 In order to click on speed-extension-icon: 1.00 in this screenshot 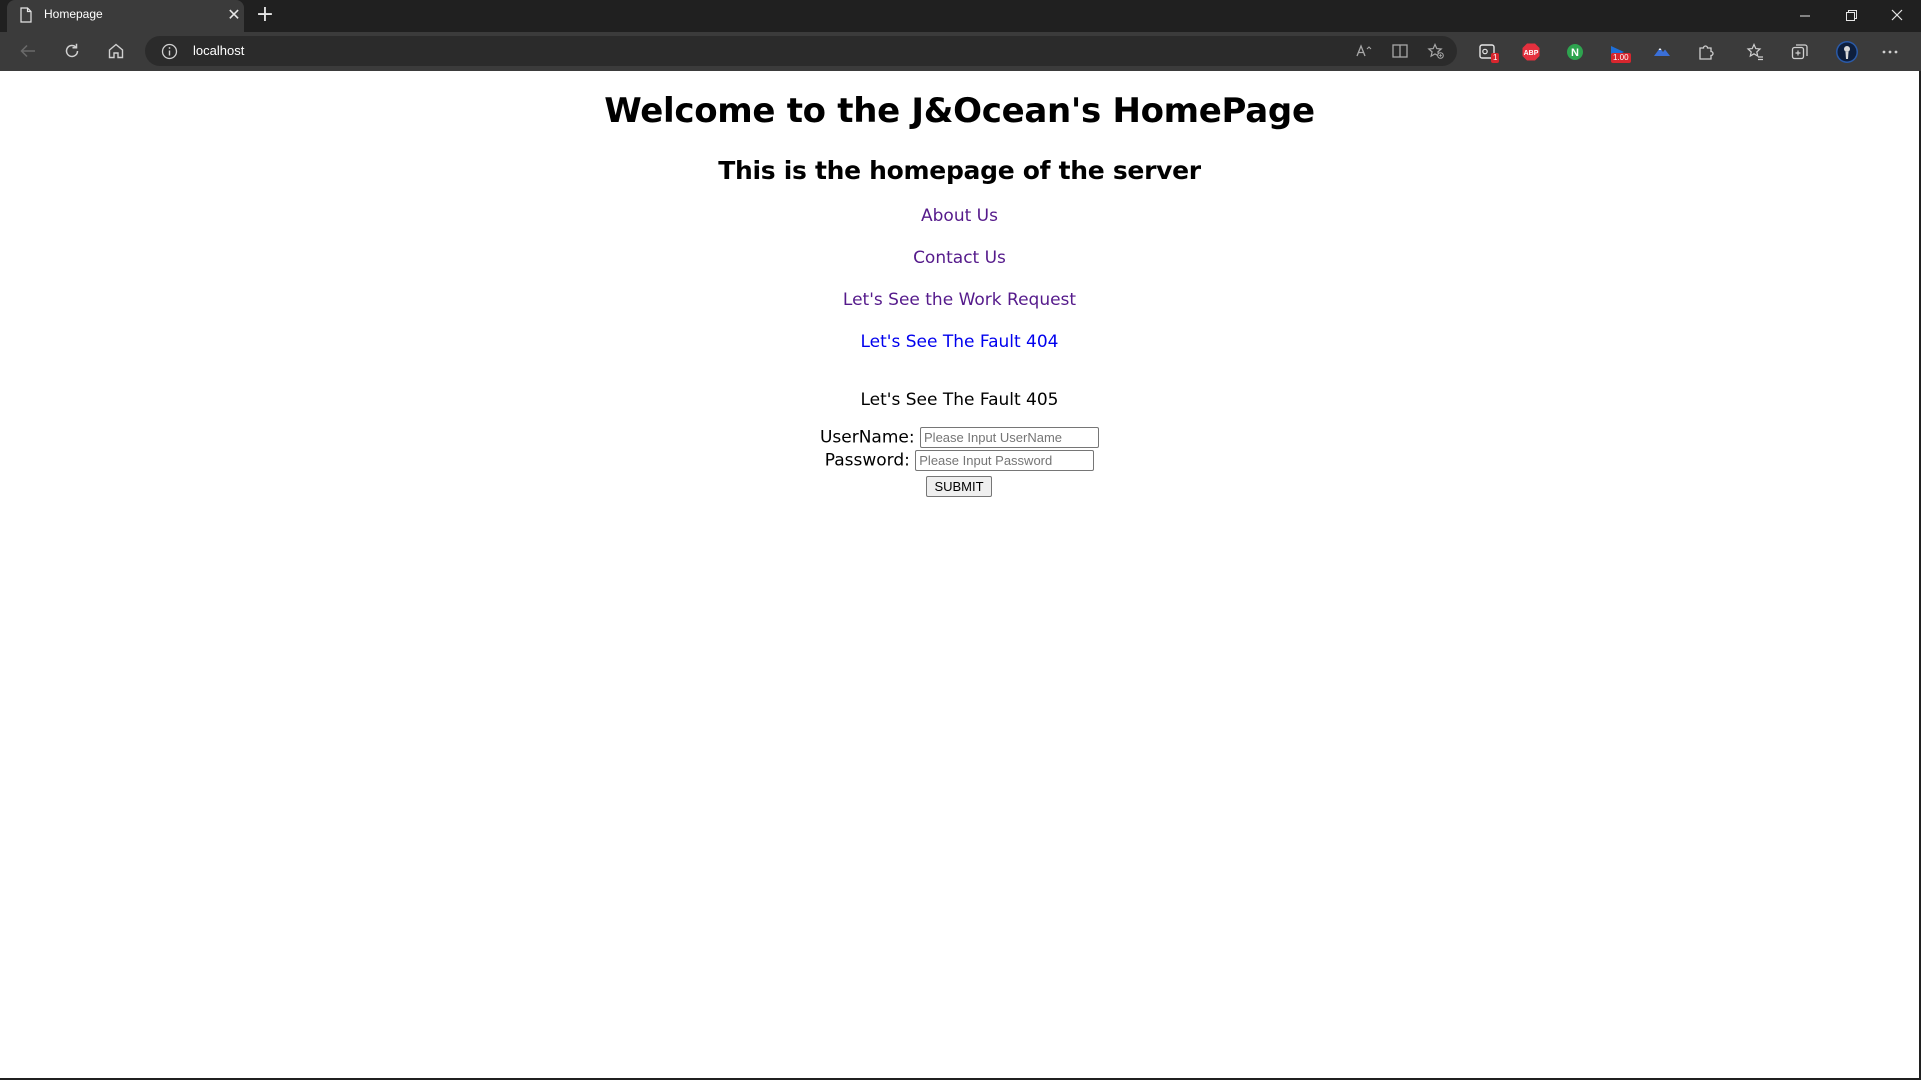, I will do `click(1619, 52)`.